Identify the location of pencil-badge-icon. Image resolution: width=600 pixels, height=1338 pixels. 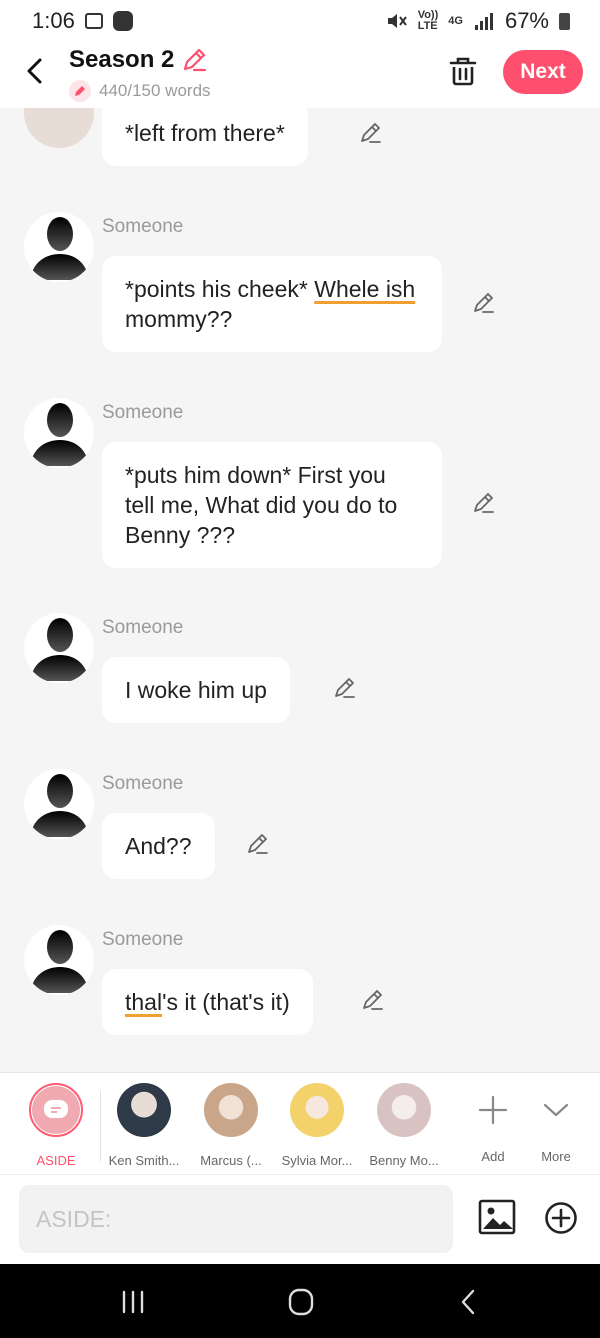
(80, 91).